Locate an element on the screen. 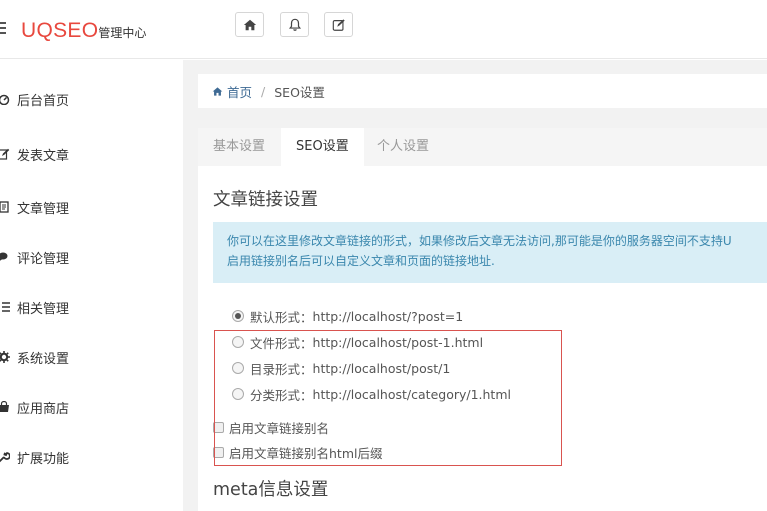  option-url: http://localhost/post-1.html is located at coordinates (398, 342).